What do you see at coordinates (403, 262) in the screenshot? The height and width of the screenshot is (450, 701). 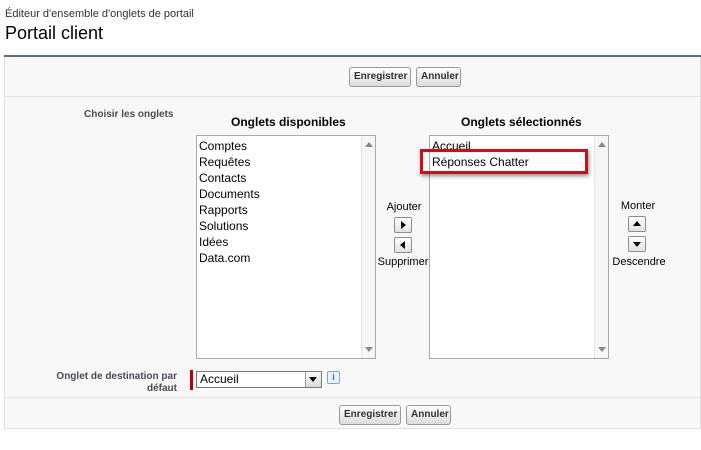 I see `remove-label: Supprimer` at bounding box center [403, 262].